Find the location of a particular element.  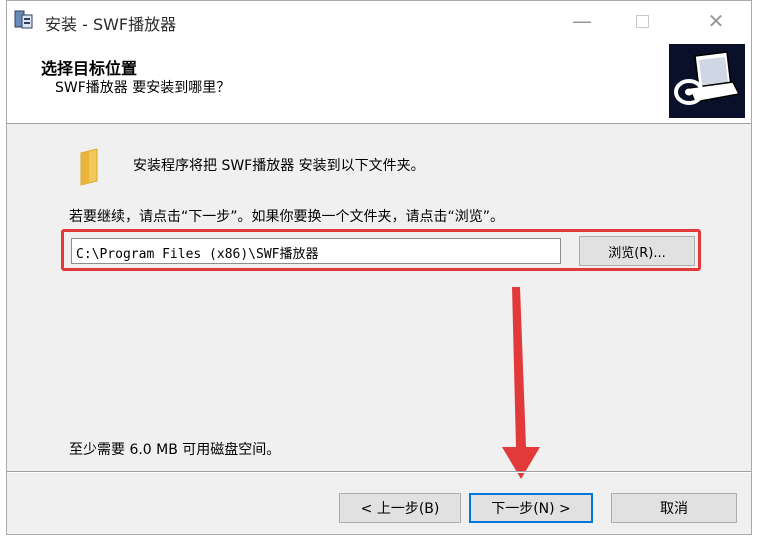

disk-space-text: 至少需要 6.0 MB 可用磁盘空间。 is located at coordinates (175, 450).